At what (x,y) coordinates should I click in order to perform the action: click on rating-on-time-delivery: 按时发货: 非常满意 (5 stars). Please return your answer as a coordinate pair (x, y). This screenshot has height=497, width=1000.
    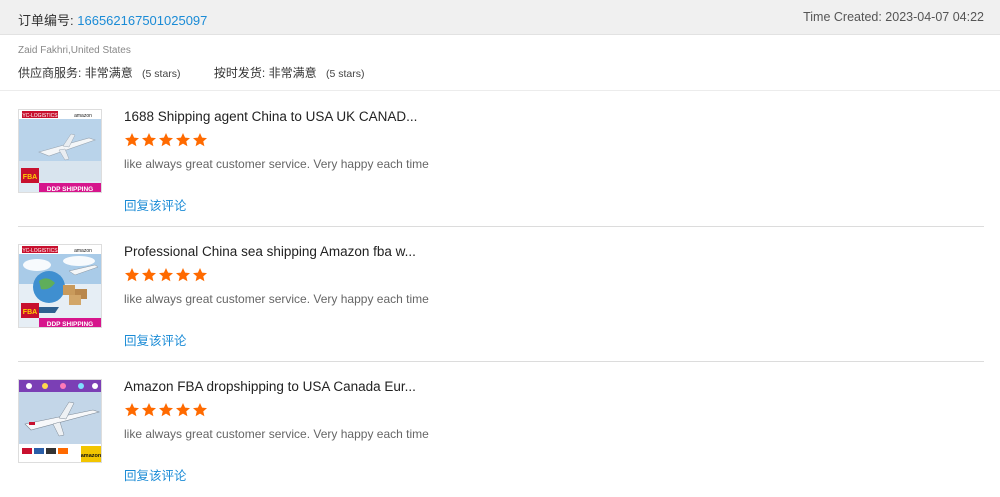
    Looking at the image, I should click on (289, 72).